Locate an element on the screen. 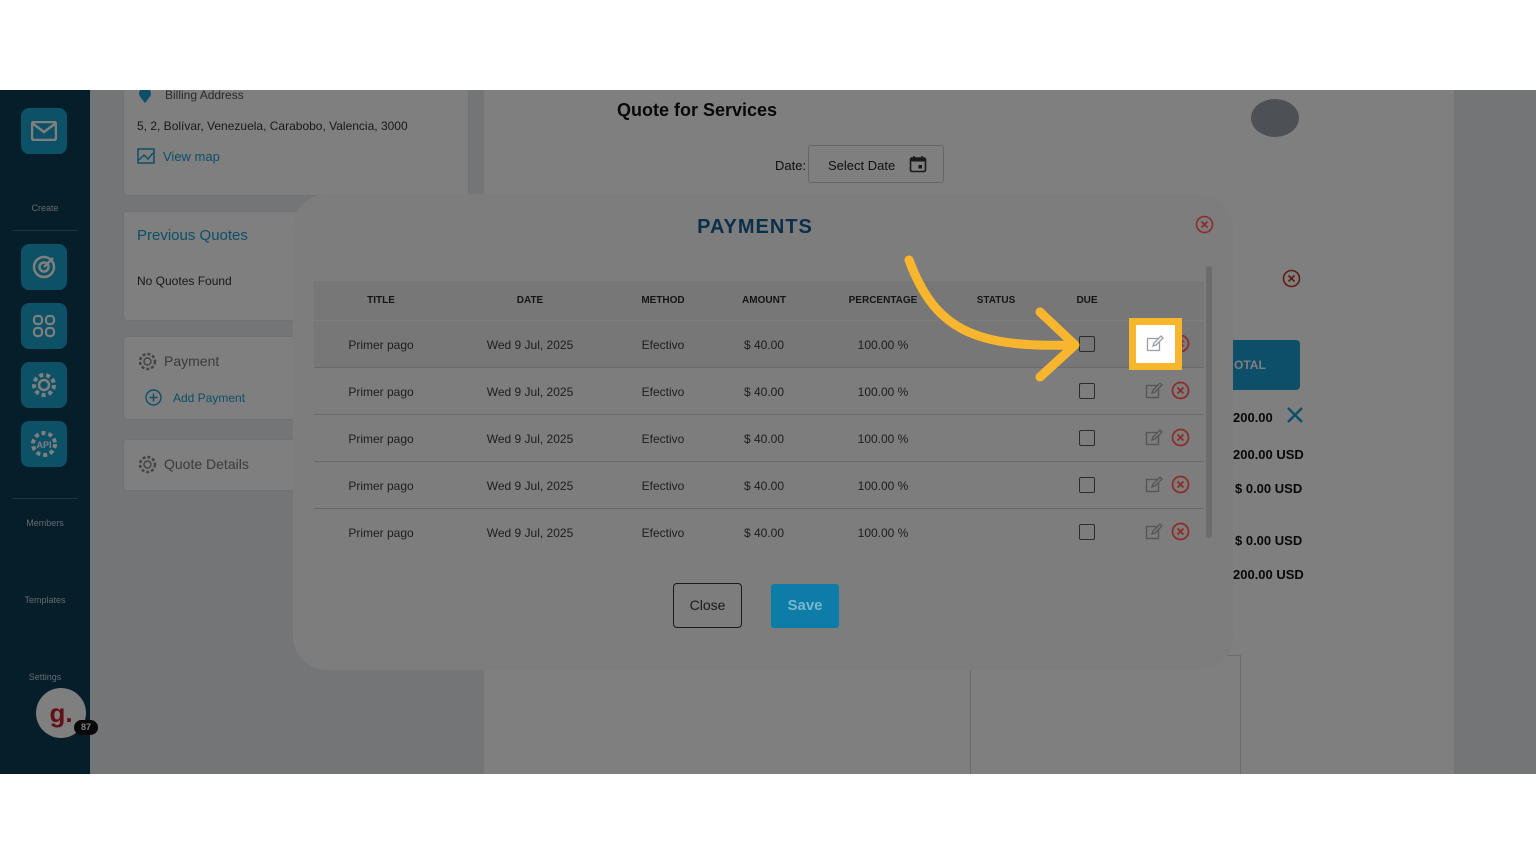  column-header-title: TITLE is located at coordinates (381, 300).